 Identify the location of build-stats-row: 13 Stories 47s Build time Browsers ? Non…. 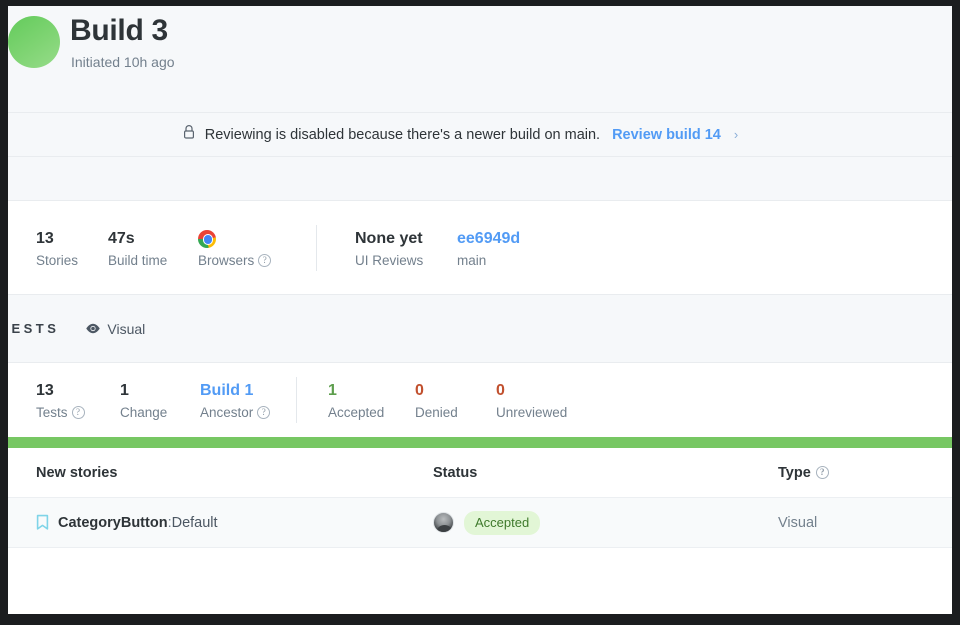
(480, 248).